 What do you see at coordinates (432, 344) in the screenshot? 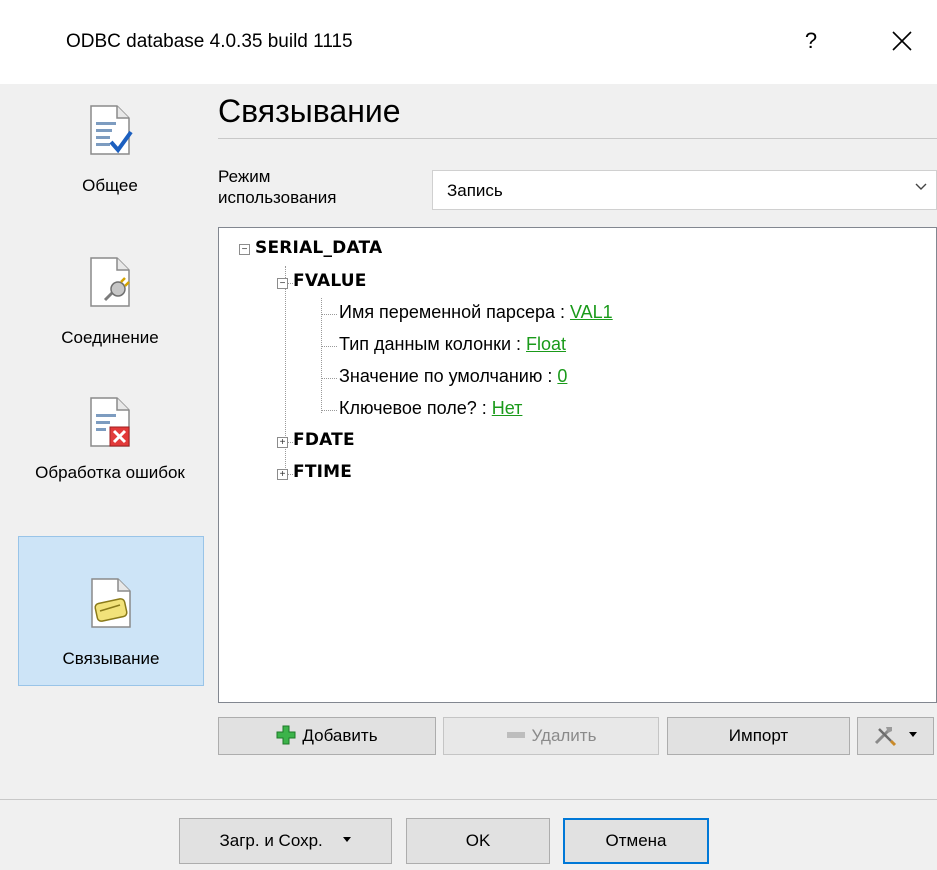
I see `prop-label: Тип данным колонки :` at bounding box center [432, 344].